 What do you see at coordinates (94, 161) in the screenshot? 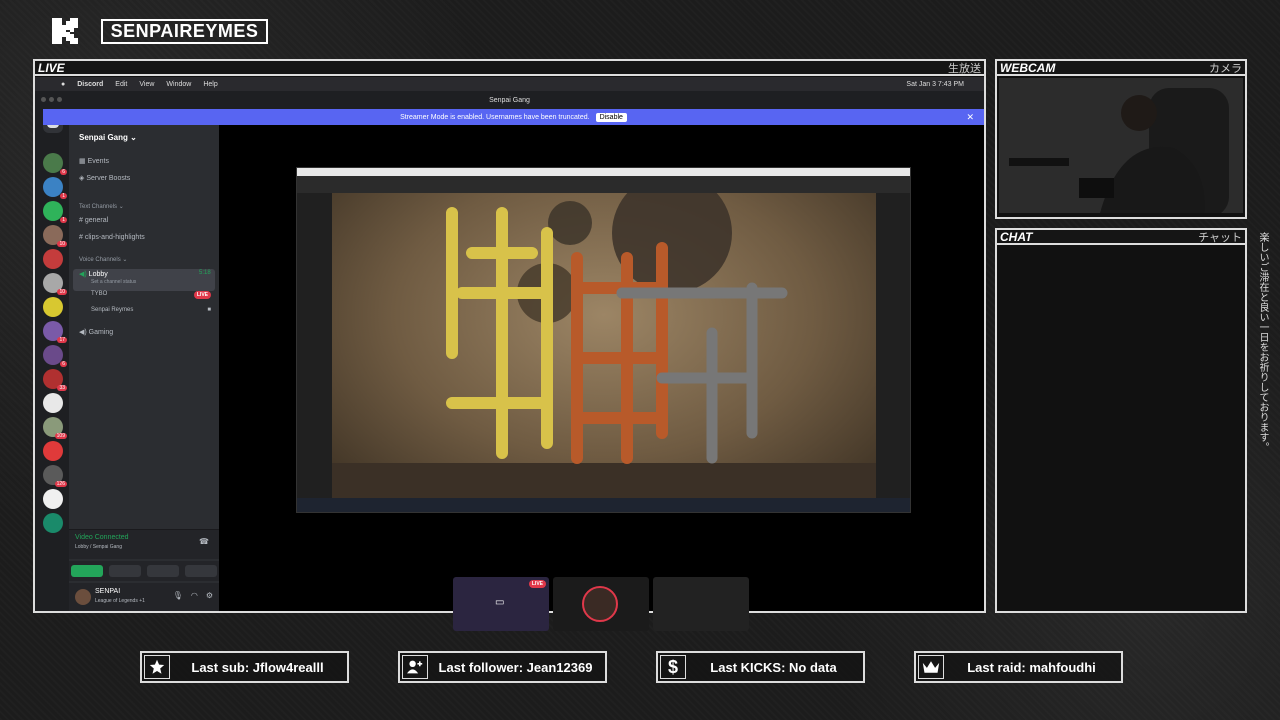
I see `events-link: ▦ Events` at bounding box center [94, 161].